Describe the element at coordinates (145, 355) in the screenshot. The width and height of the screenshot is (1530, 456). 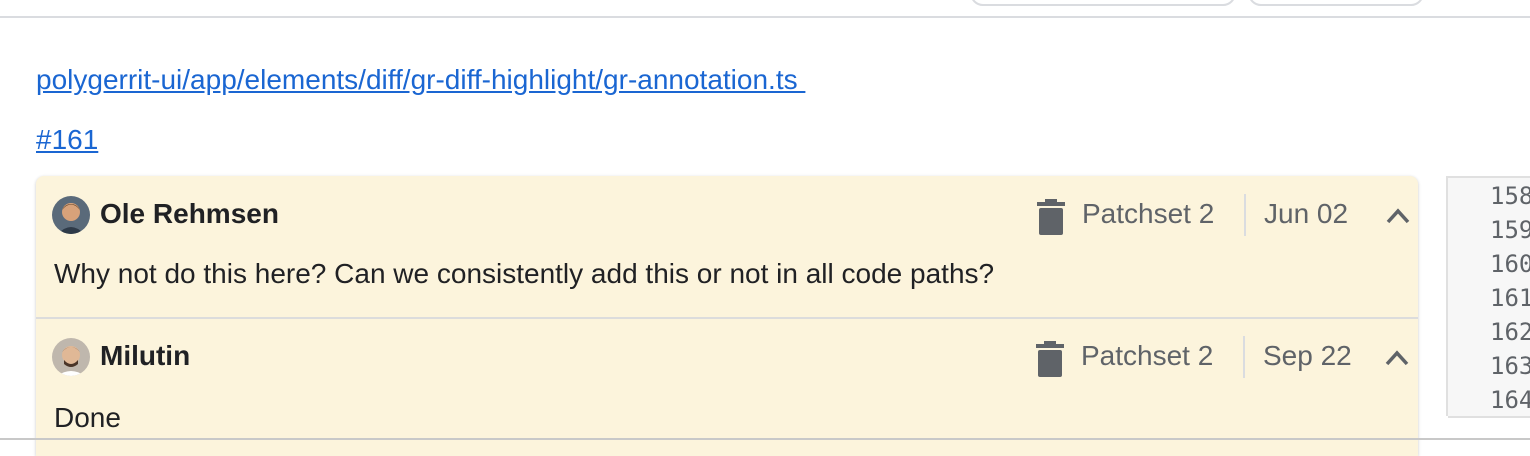
I see `comment-author: Milutin` at that location.